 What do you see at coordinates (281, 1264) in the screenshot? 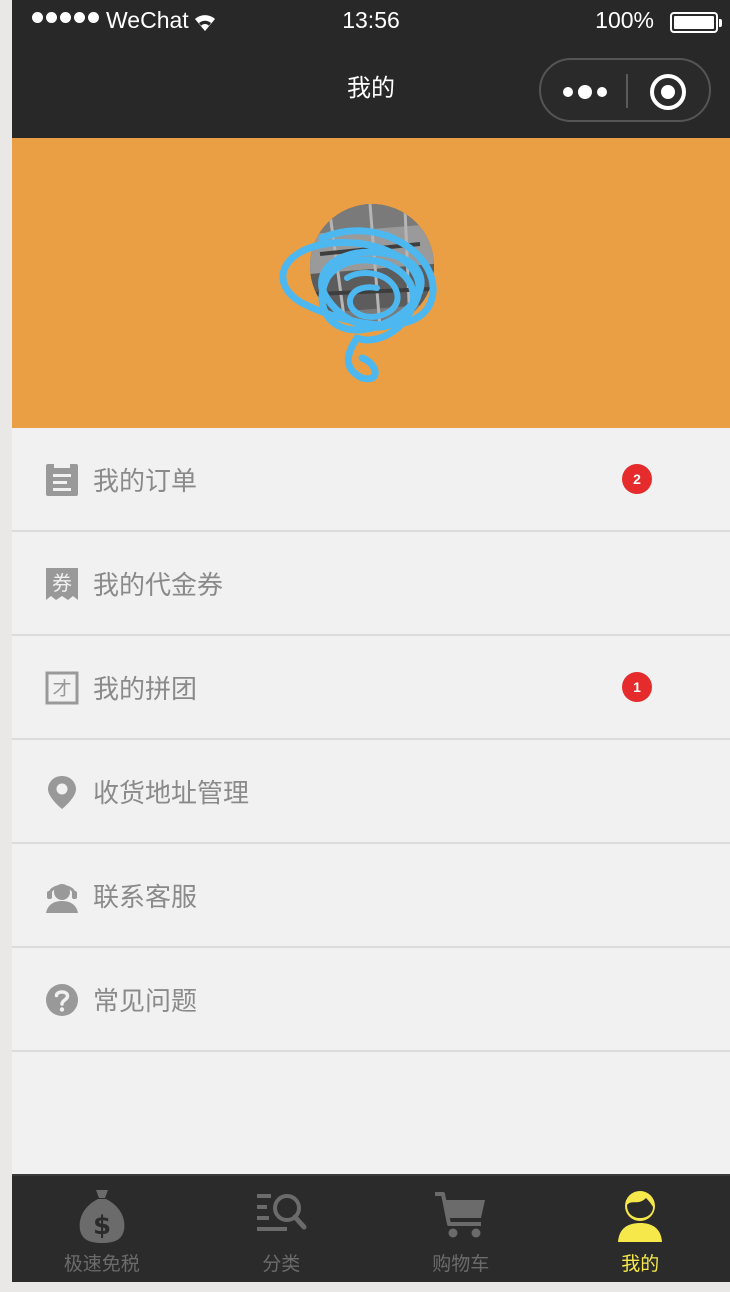
I see `tab-label: 分类` at bounding box center [281, 1264].